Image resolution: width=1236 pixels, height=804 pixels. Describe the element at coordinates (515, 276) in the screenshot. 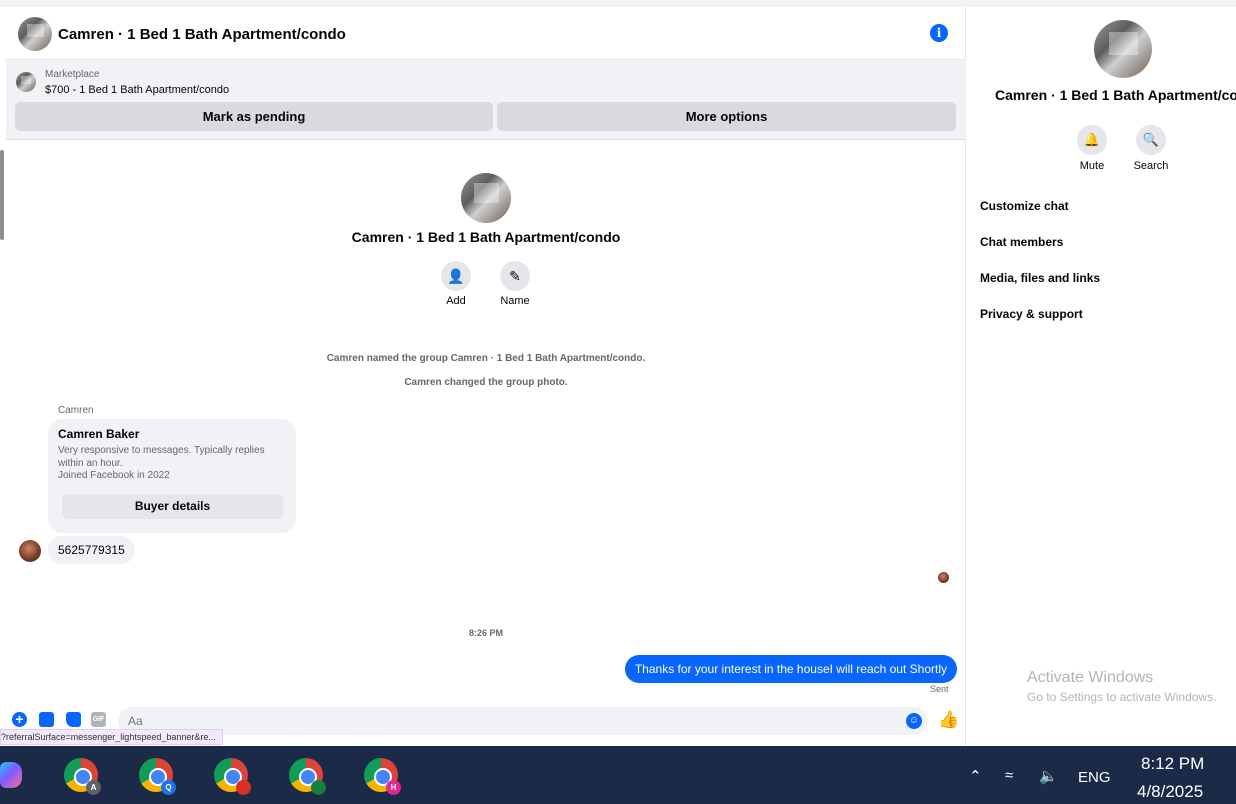

I see `pencil-icon: ✎` at that location.